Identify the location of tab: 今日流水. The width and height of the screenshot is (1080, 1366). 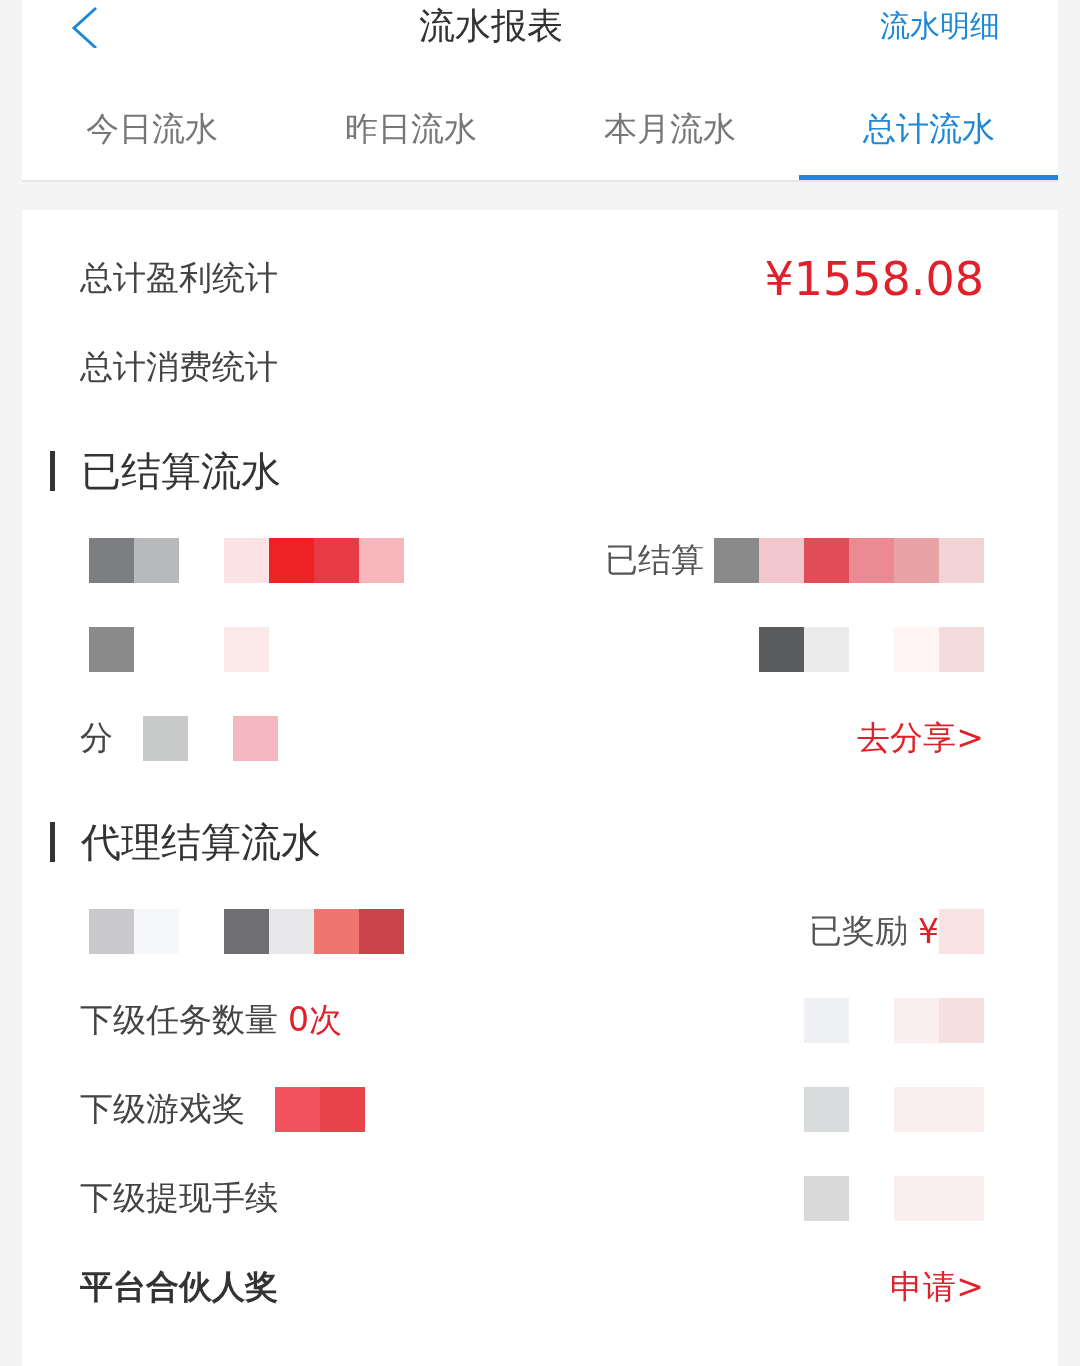
(151, 132).